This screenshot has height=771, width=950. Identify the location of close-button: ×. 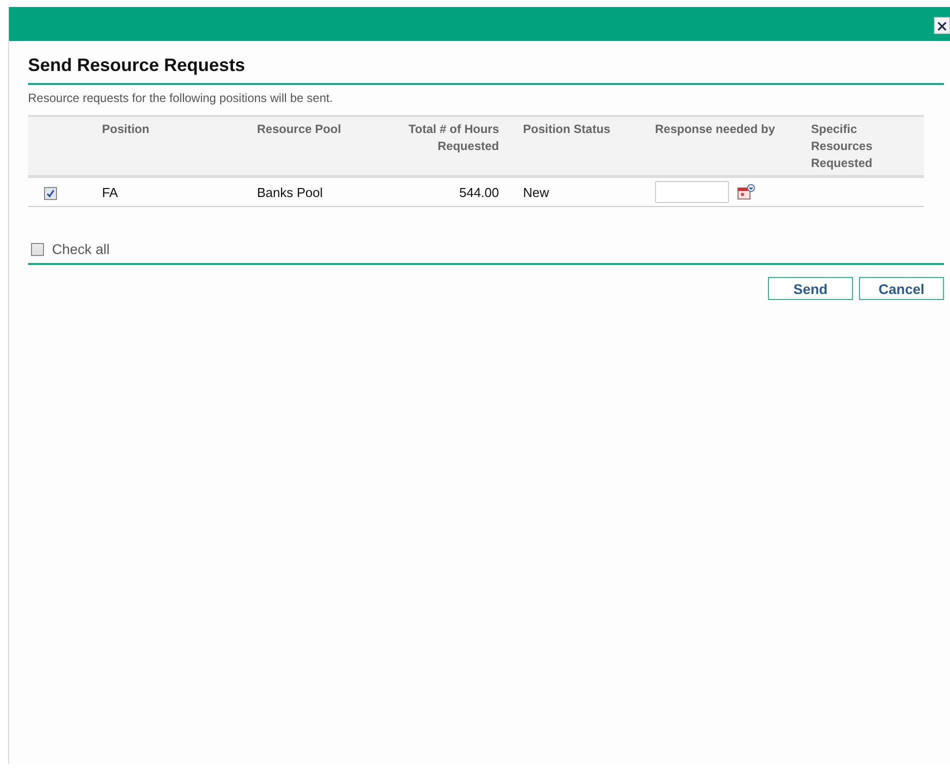
(942, 25).